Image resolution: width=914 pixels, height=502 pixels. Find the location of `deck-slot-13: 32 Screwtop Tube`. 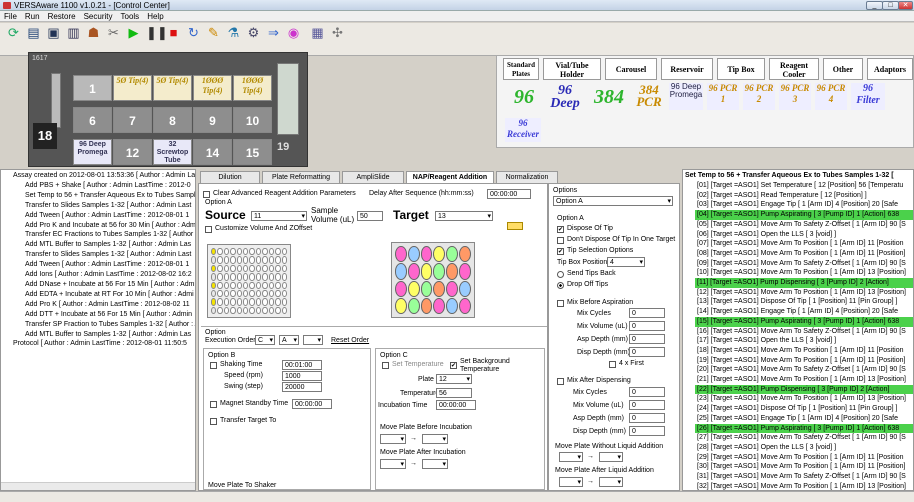

deck-slot-13: 32 Screwtop Tube is located at coordinates (172, 152).